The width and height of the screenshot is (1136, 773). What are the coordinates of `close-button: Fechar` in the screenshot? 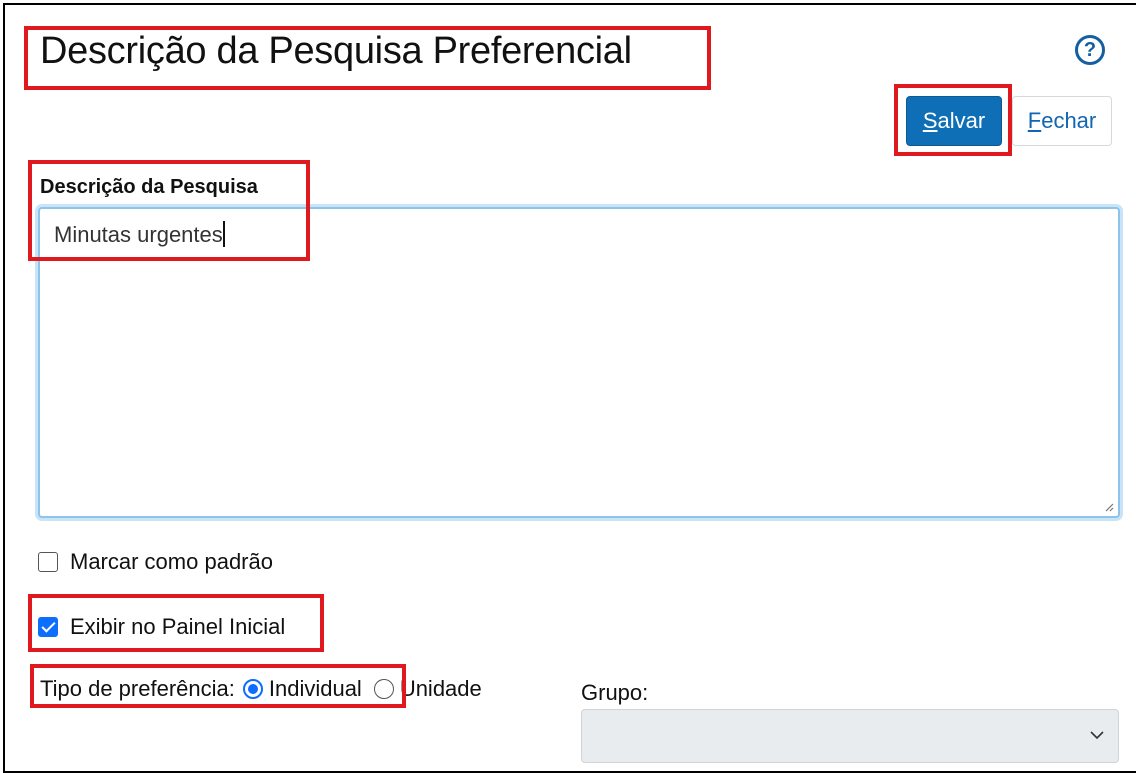 It's located at (1062, 121).